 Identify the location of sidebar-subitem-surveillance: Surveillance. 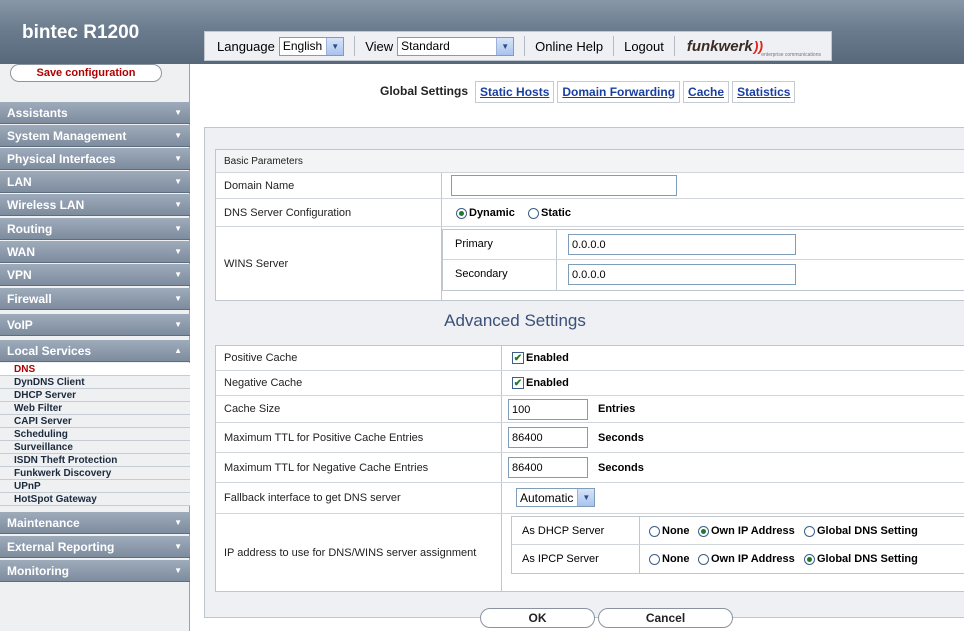
(95, 447).